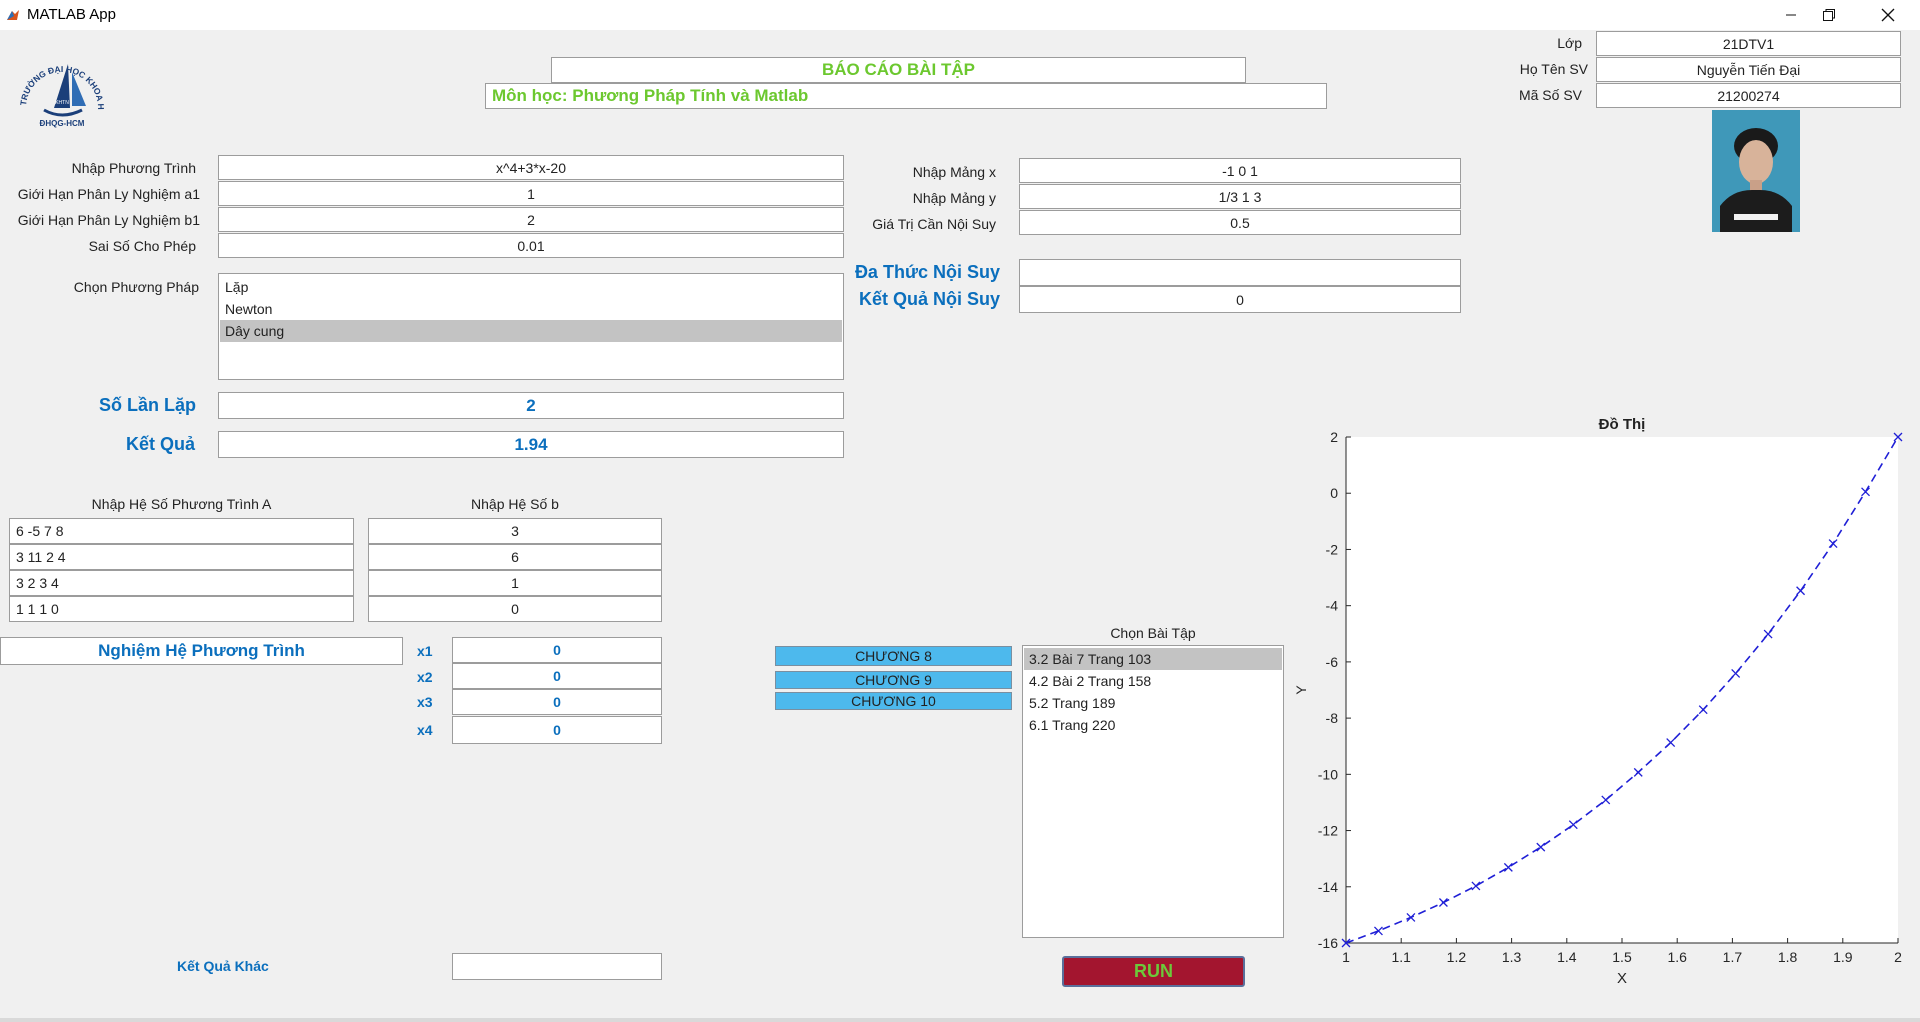  What do you see at coordinates (906, 96) in the screenshot?
I see `subject-title: Môn học: Phương Pháp Tính và Matlab` at bounding box center [906, 96].